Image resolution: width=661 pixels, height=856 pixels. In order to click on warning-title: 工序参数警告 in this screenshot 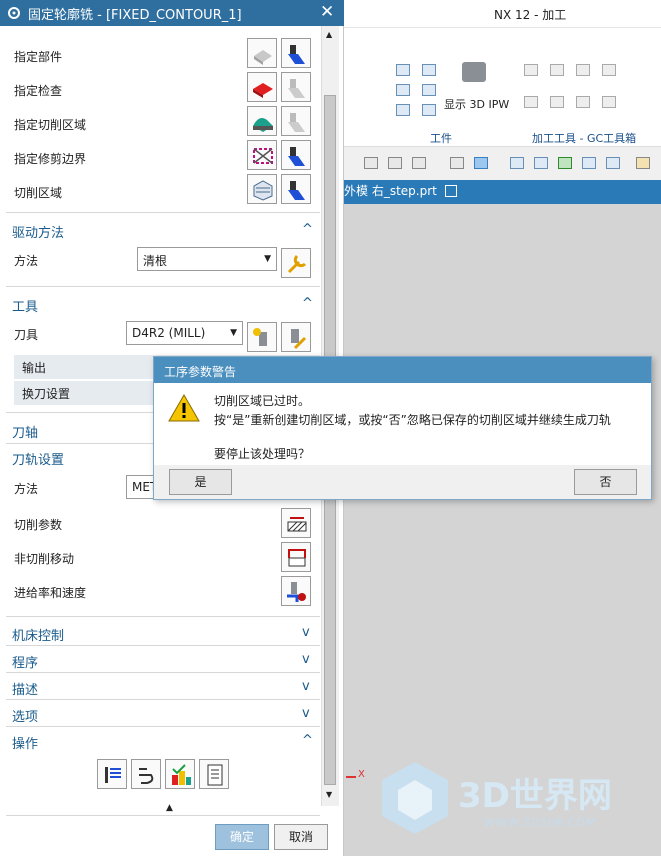, I will do `click(200, 372)`.